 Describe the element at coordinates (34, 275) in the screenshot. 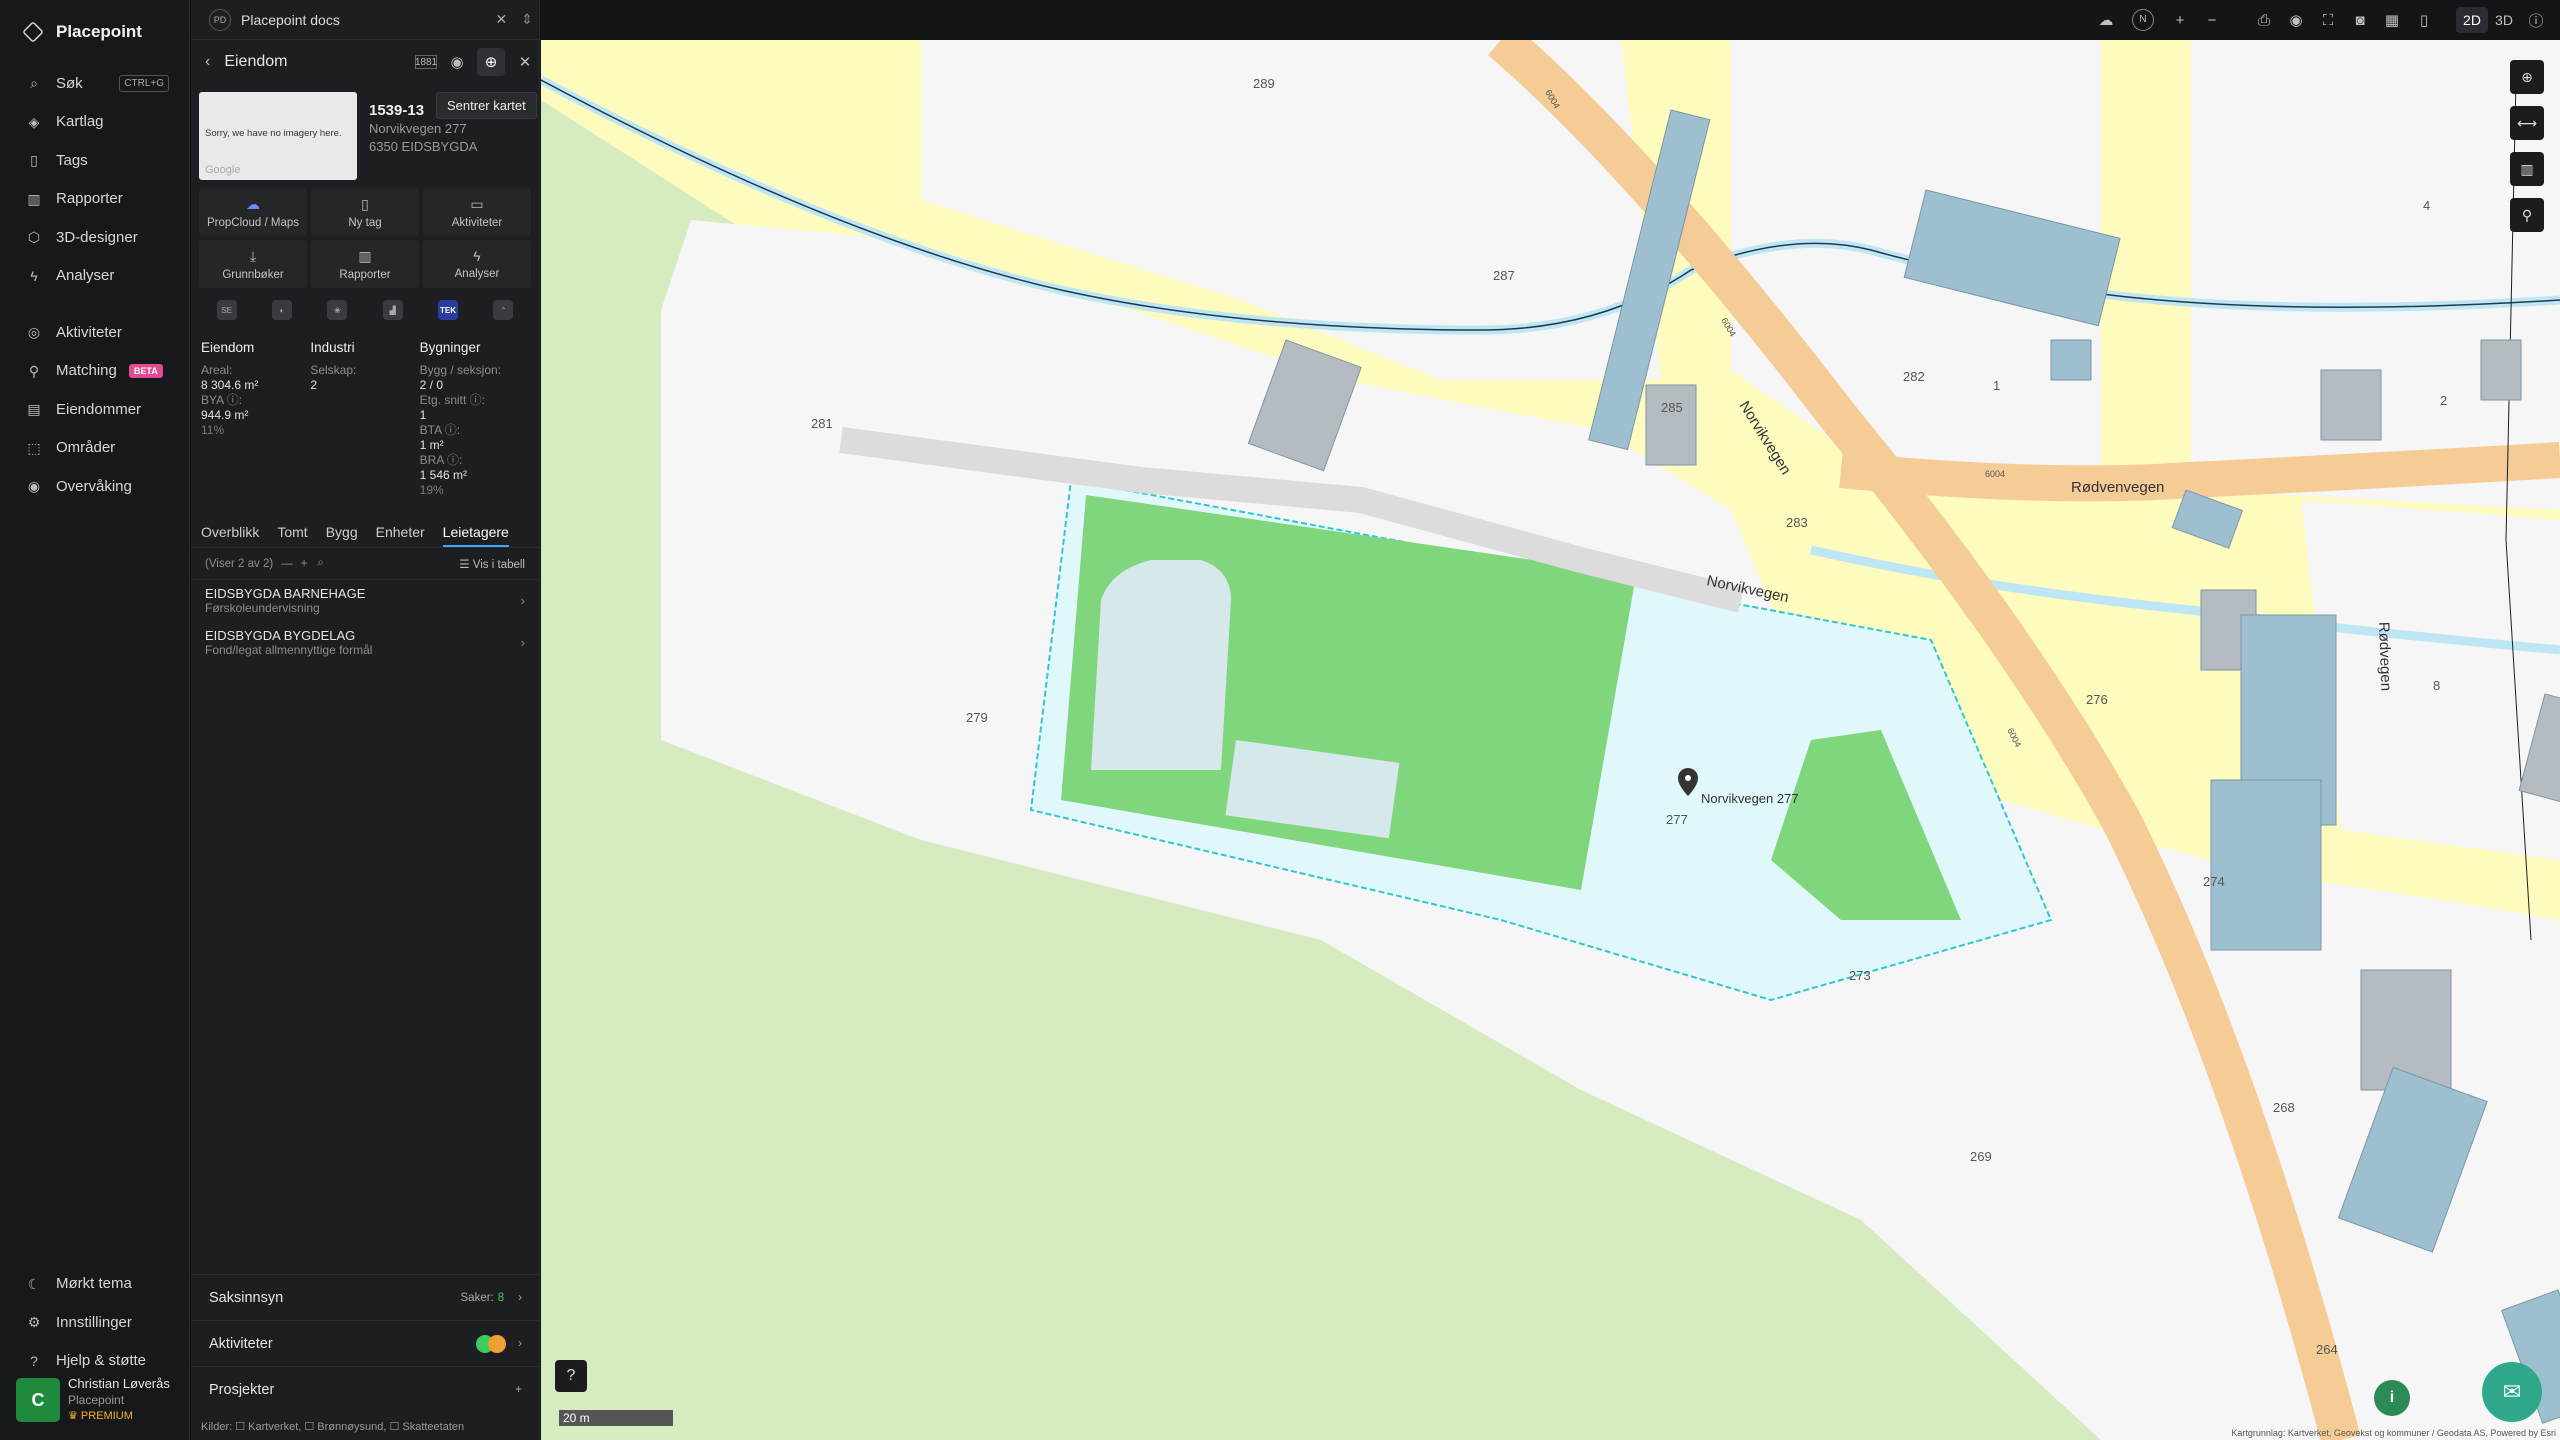

I see `analysis-icon: ϟ` at that location.